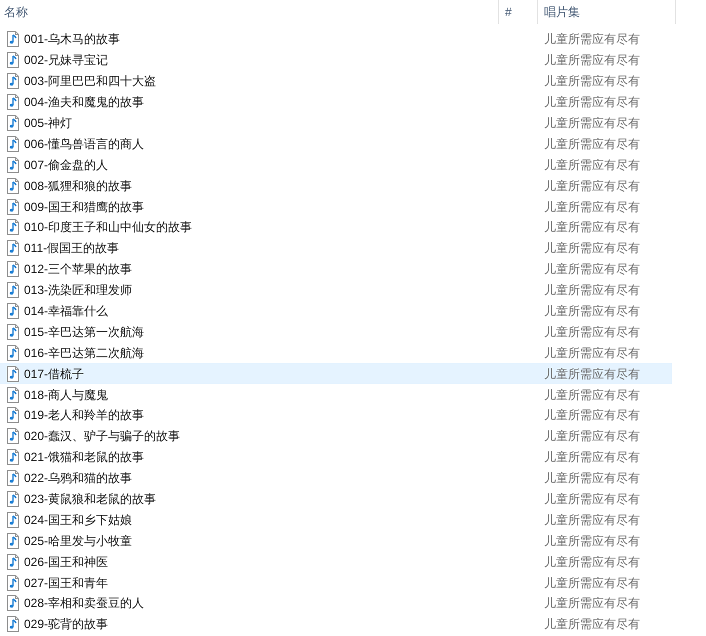 The image size is (706, 636). I want to click on file-row: 007-偷金盘的人 儿童所需应有尽有, so click(336, 165).